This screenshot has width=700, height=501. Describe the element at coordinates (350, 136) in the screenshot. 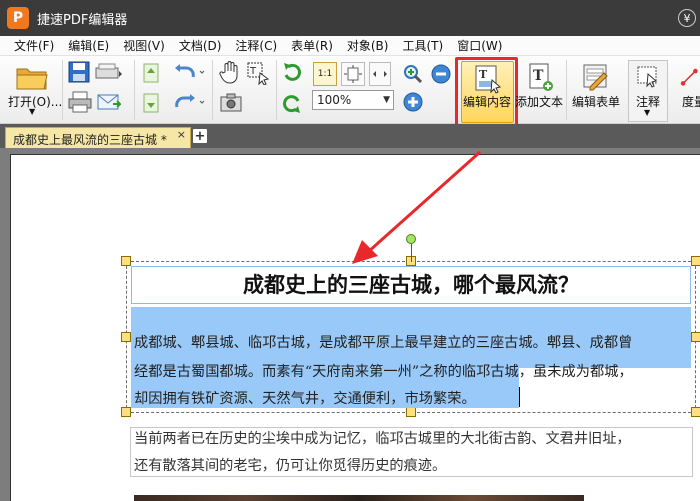

I see `tab-bar: 成都史上最风流的三座古城 * × +` at that location.